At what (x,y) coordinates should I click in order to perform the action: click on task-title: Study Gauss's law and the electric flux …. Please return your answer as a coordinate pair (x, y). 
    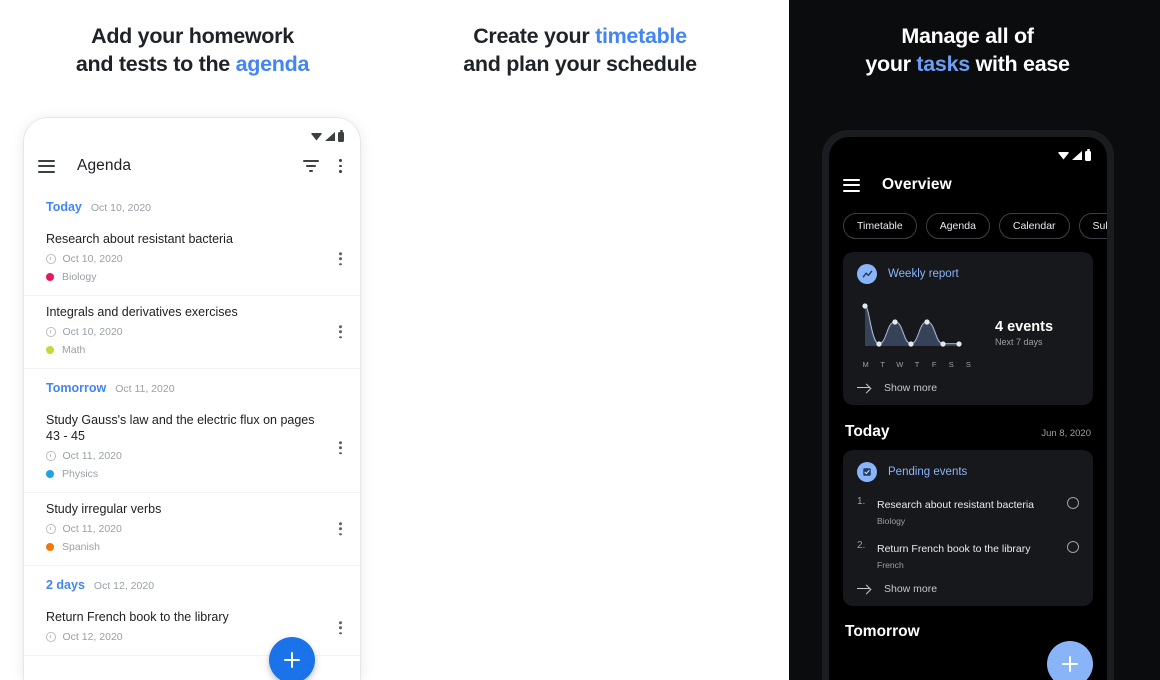
    Looking at the image, I should click on (180, 428).